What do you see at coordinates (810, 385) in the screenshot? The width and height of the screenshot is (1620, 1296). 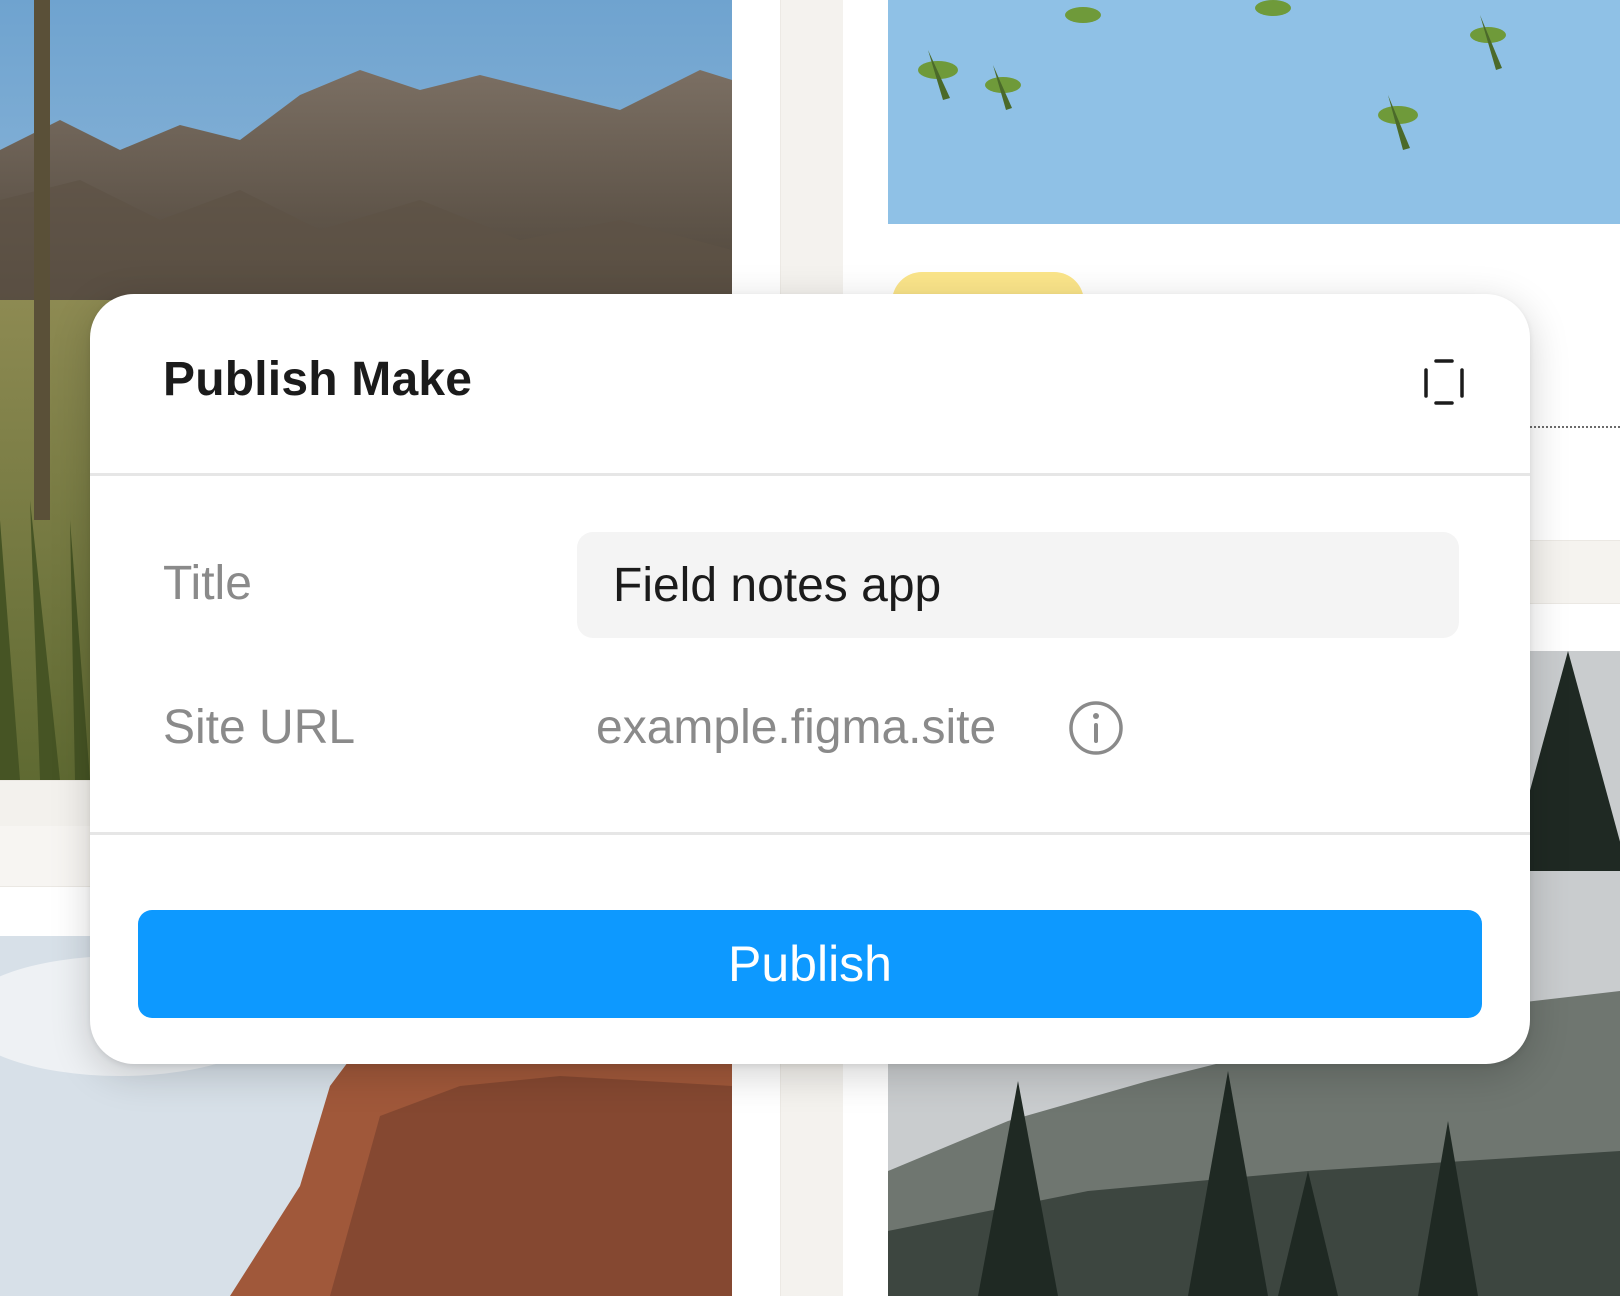 I see `modal-header: Publish Make` at bounding box center [810, 385].